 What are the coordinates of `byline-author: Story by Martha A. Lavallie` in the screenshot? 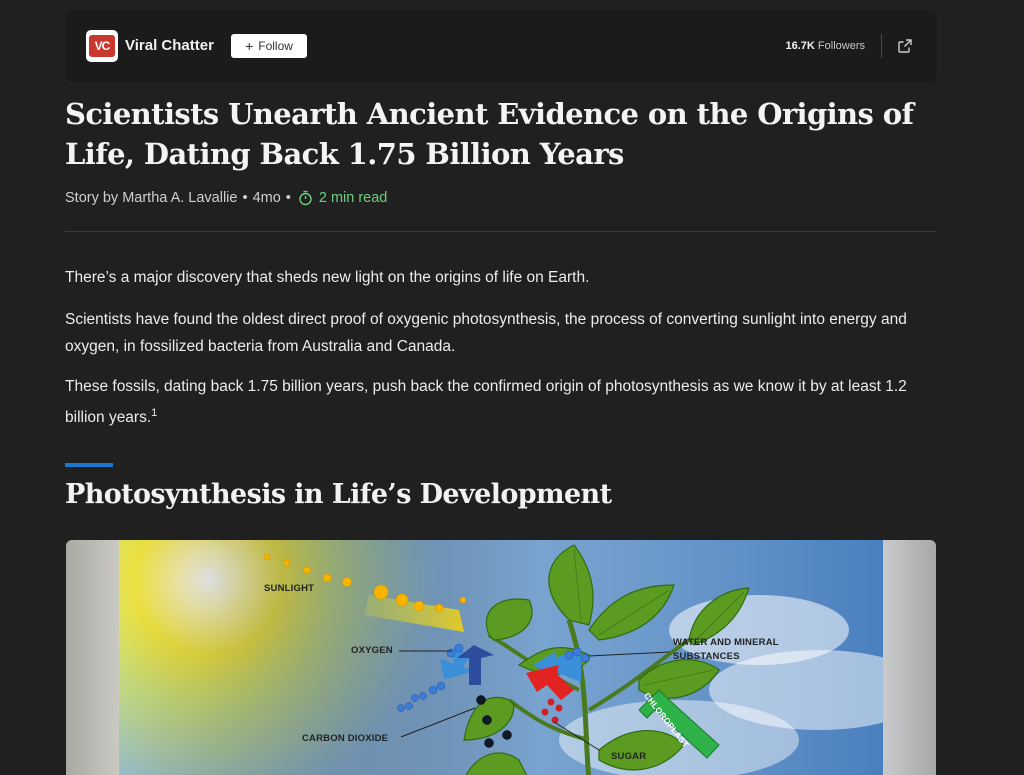 It's located at (151, 198).